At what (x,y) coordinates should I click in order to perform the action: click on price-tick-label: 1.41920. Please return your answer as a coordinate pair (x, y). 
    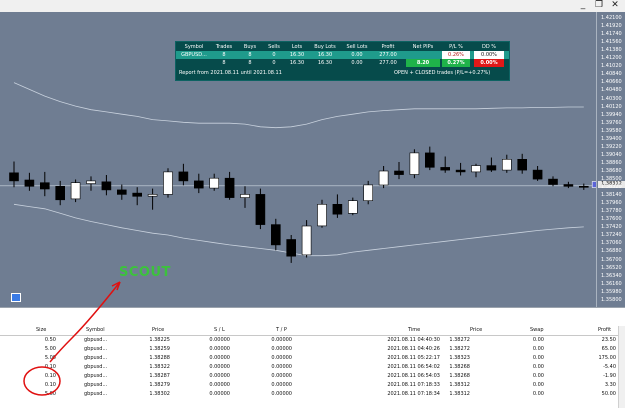
    Looking at the image, I should click on (611, 26).